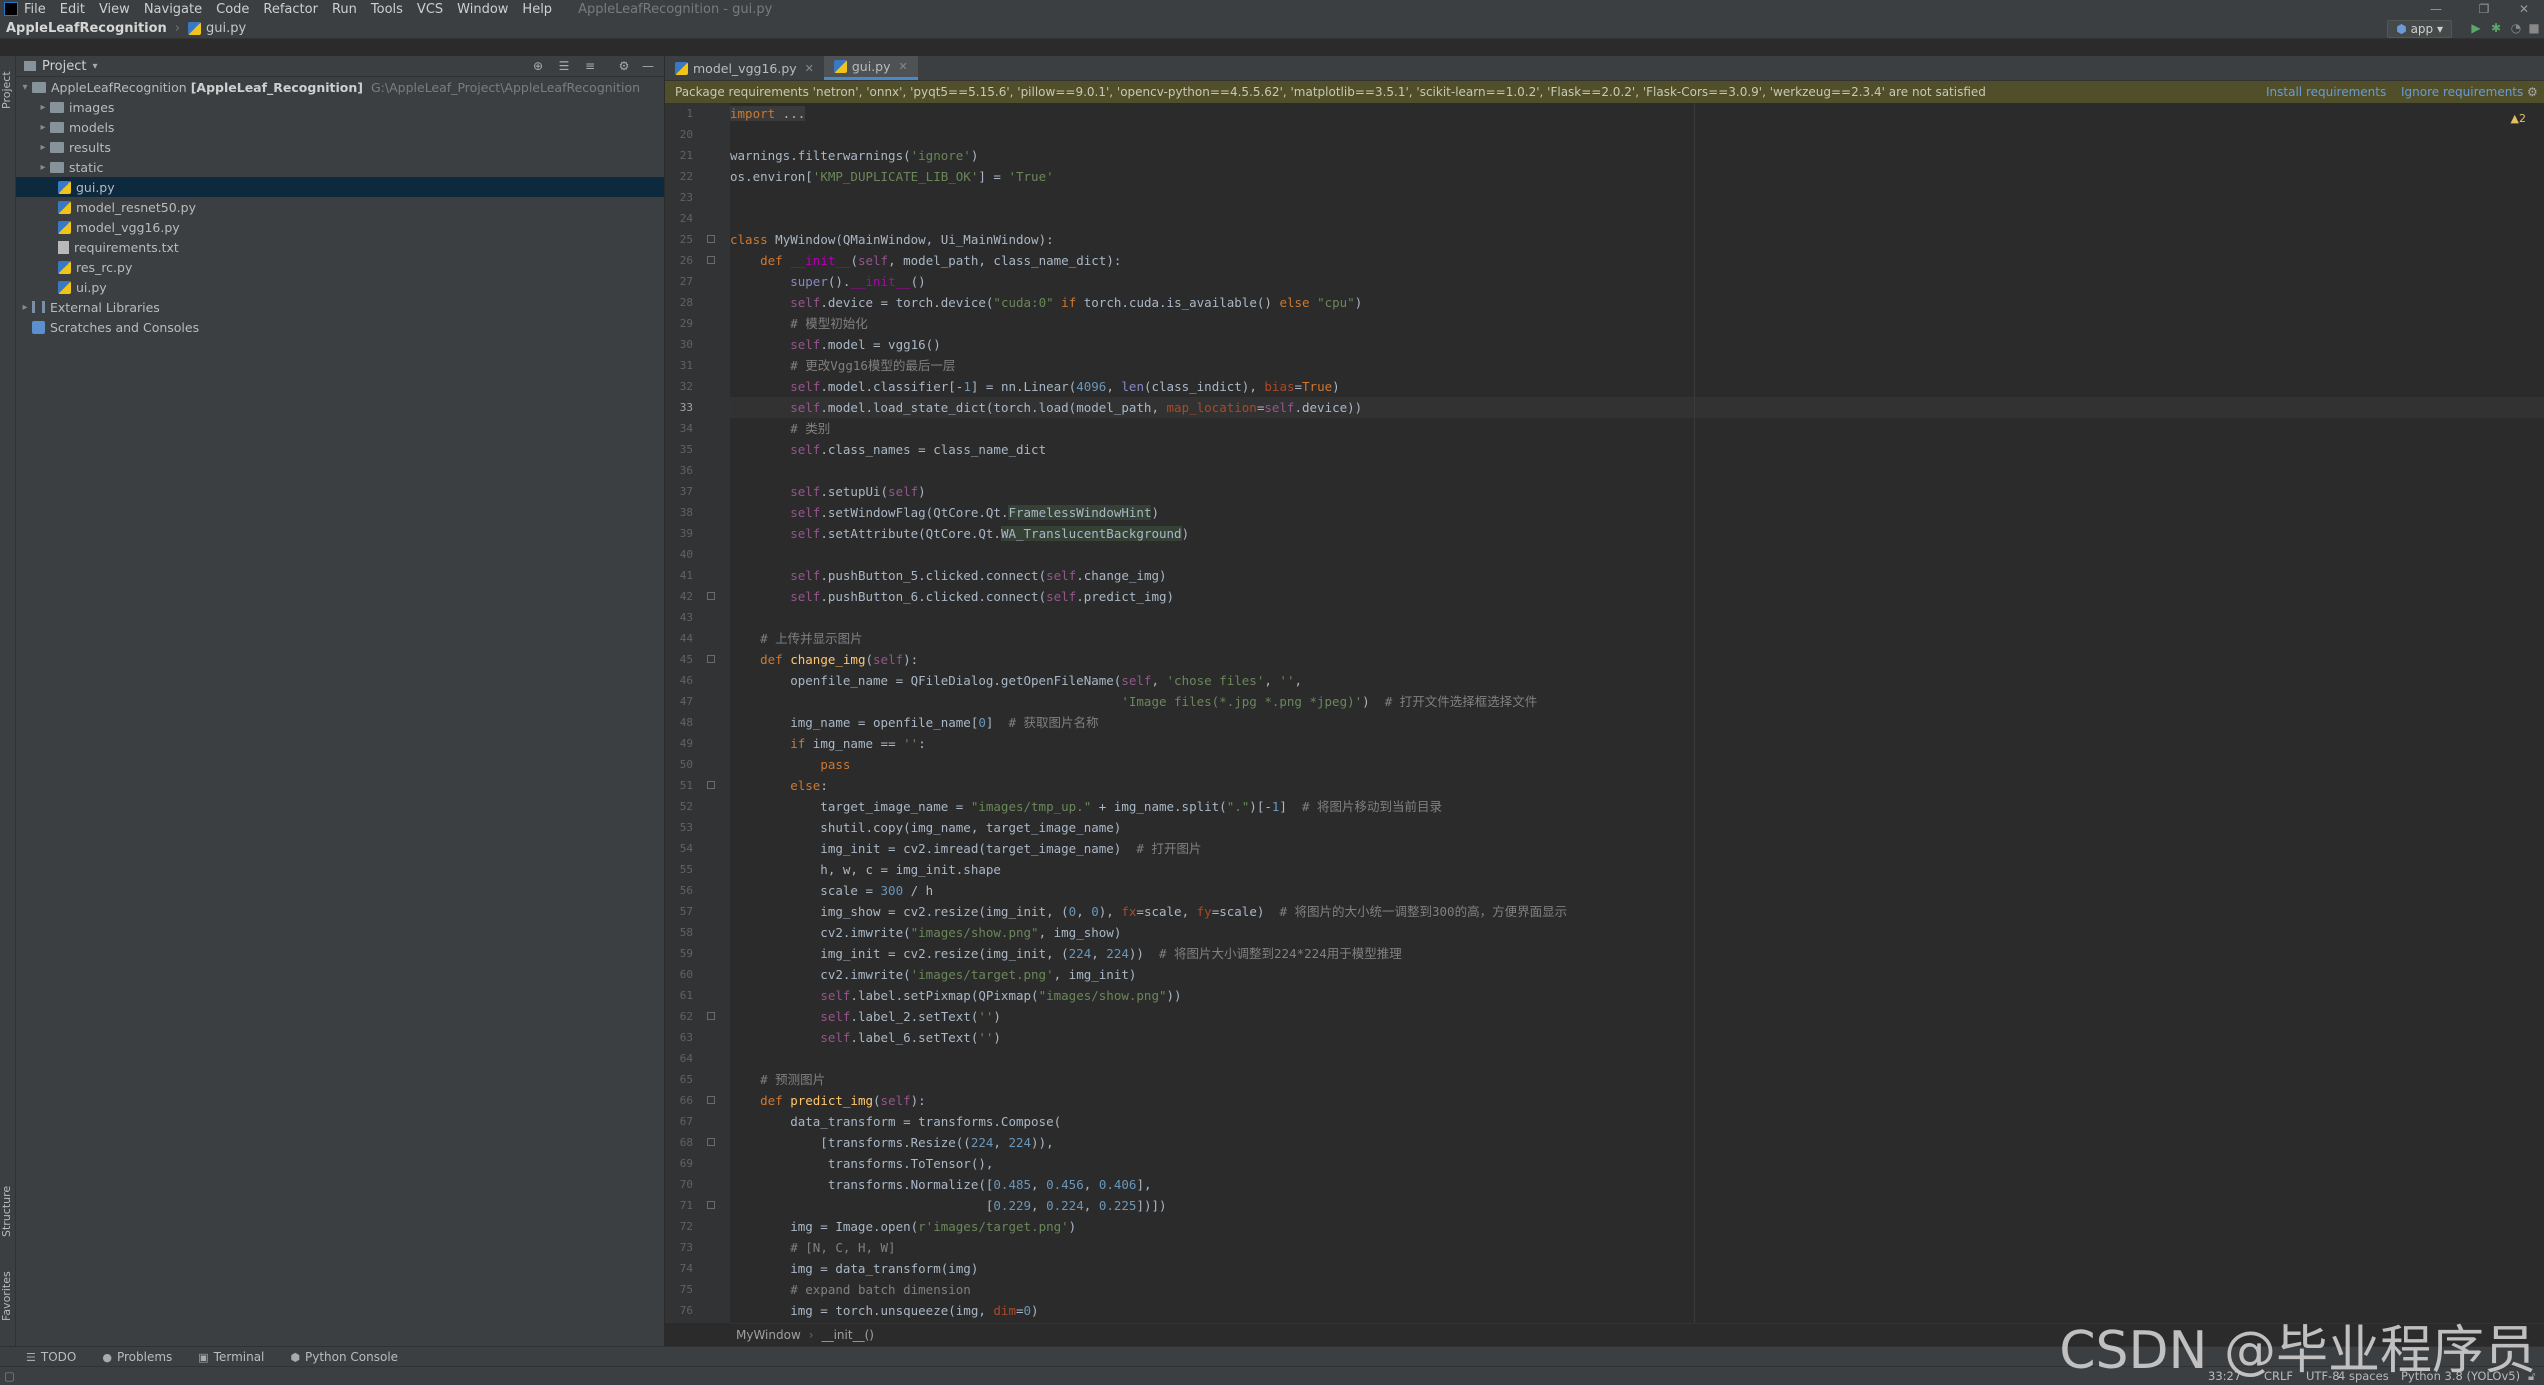 This screenshot has width=2544, height=1385. I want to click on expanded-arrow-icon: ▾, so click(25, 87).